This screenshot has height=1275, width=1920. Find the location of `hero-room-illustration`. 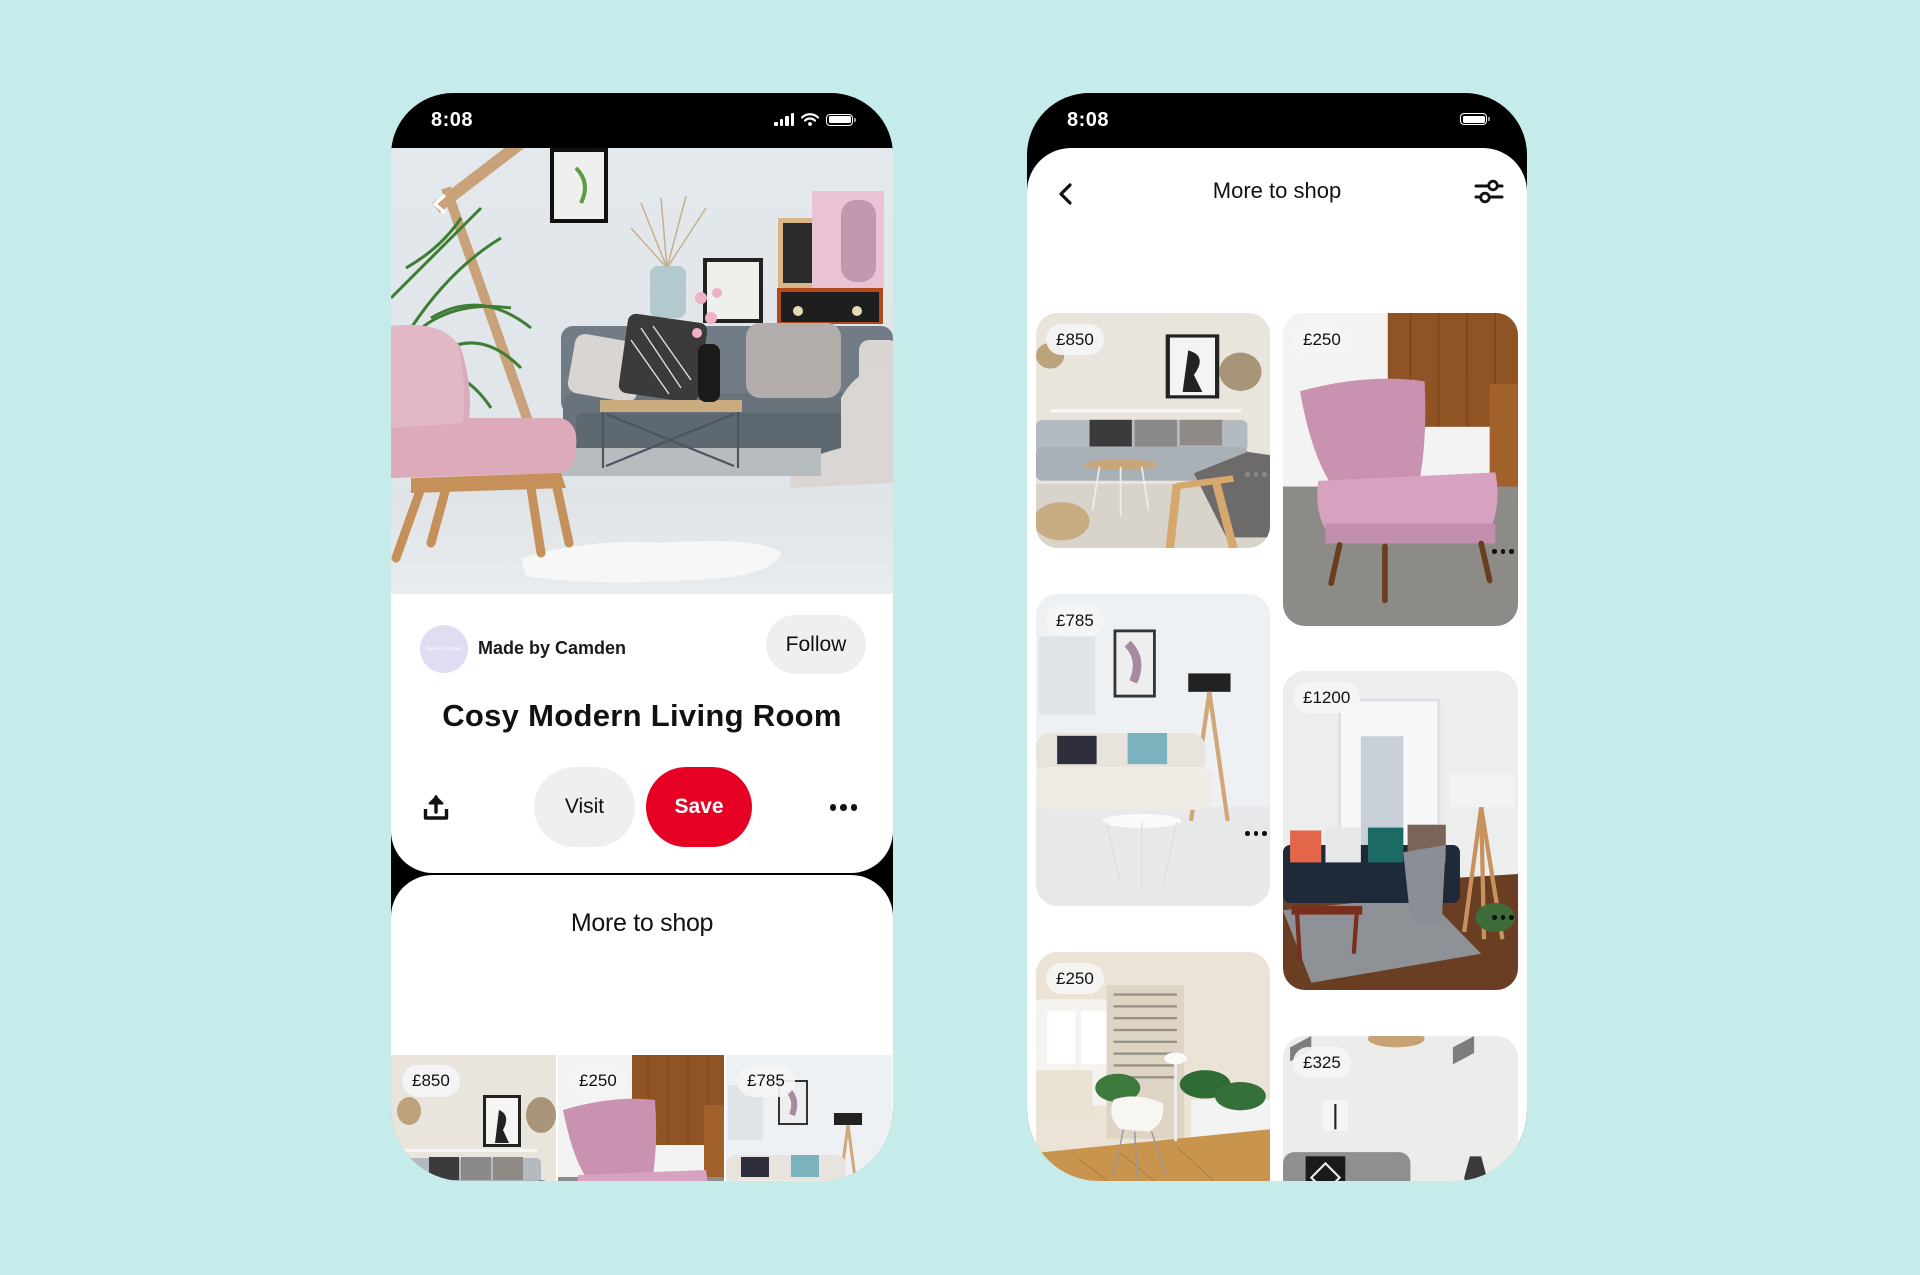

hero-room-illustration is located at coordinates (642, 371).